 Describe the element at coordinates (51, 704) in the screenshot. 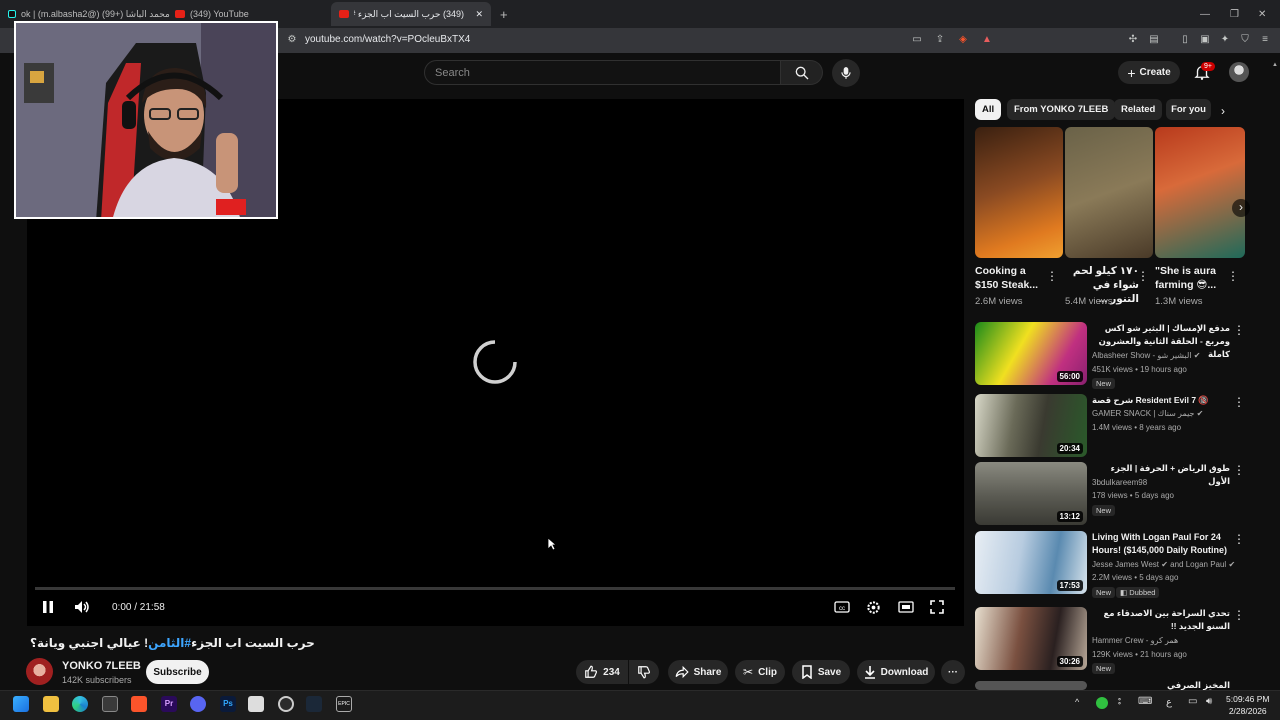

I see `file-explorer-icon` at that location.